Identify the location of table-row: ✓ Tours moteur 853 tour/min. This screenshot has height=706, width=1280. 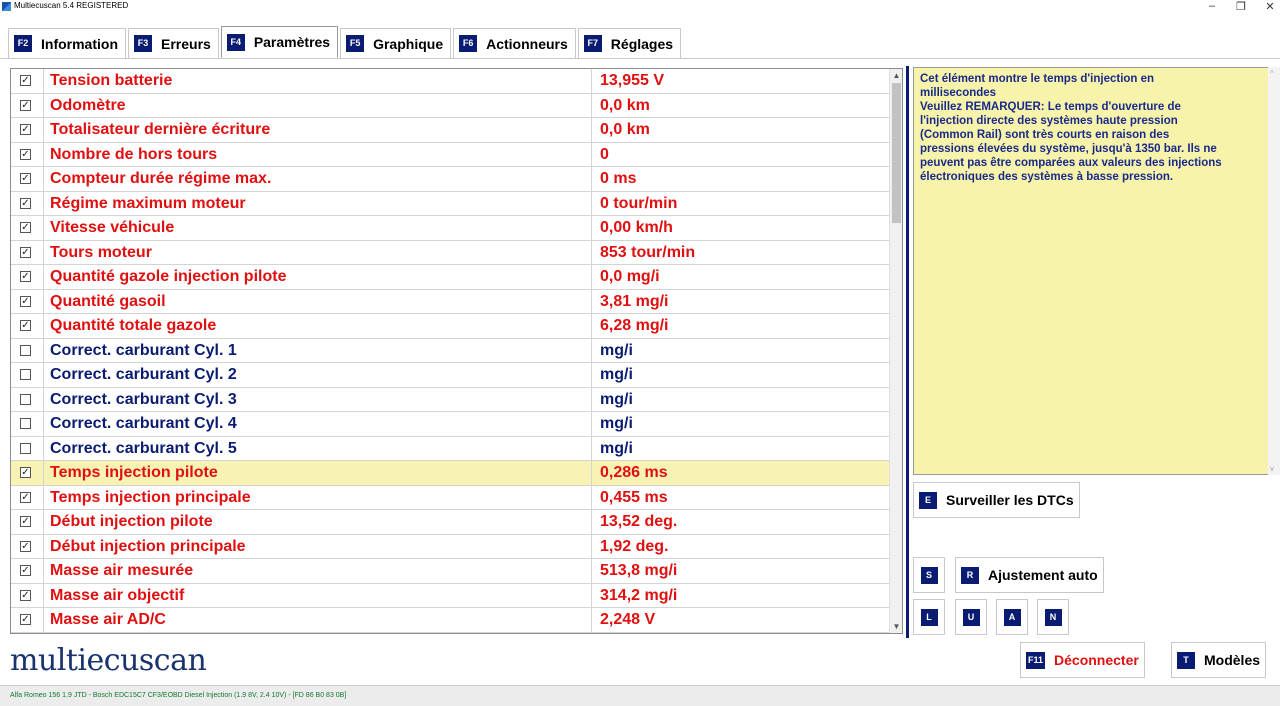
(451, 252).